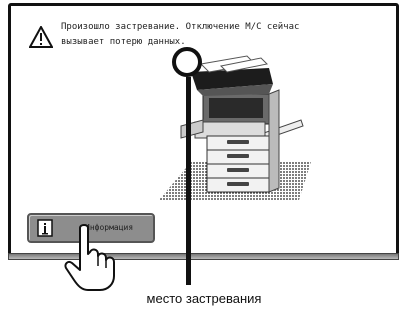 This screenshot has height=311, width=408. Describe the element at coordinates (89, 257) in the screenshot. I see `hand-pointer-icon` at that location.